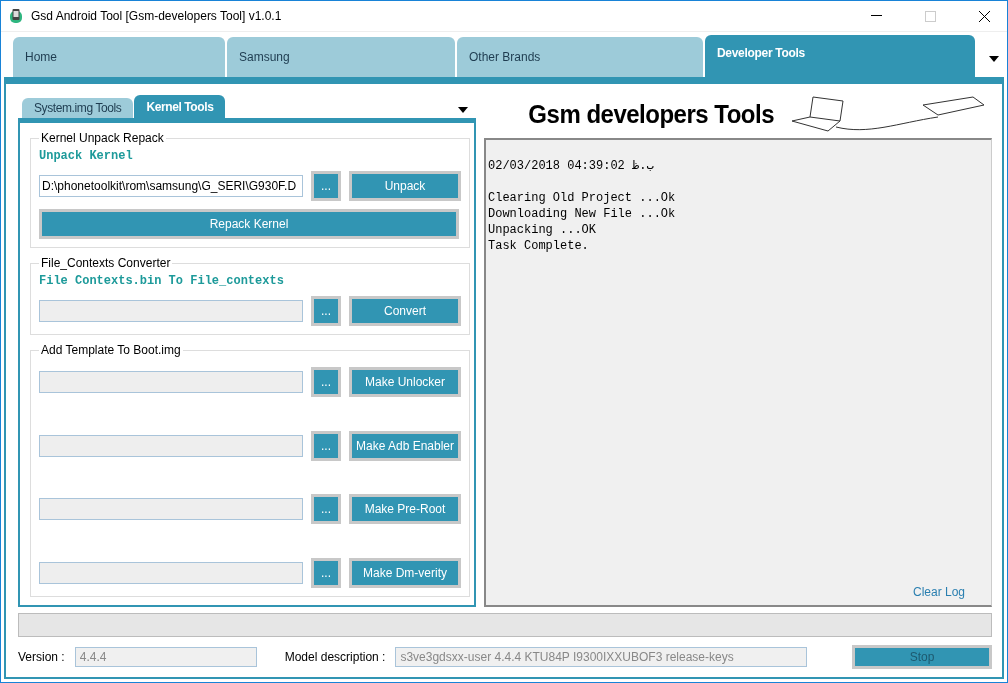 This screenshot has height=683, width=1008. Describe the element at coordinates (405, 382) in the screenshot. I see `action-button: Make Unlocker` at that location.